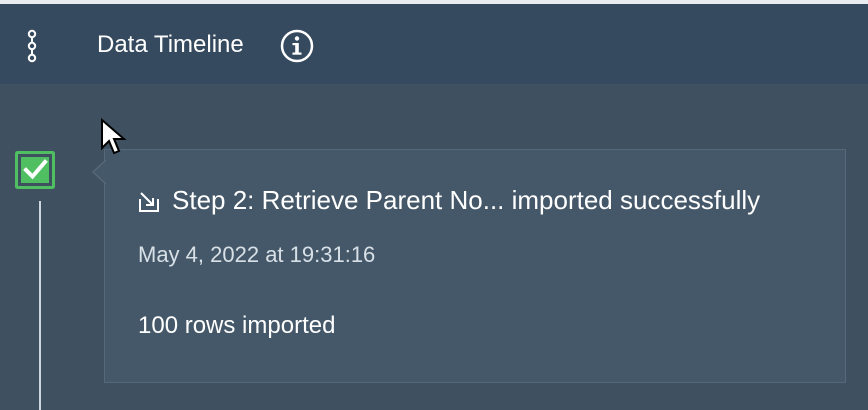  Describe the element at coordinates (99, 172) in the screenshot. I see `card-pointer` at that location.